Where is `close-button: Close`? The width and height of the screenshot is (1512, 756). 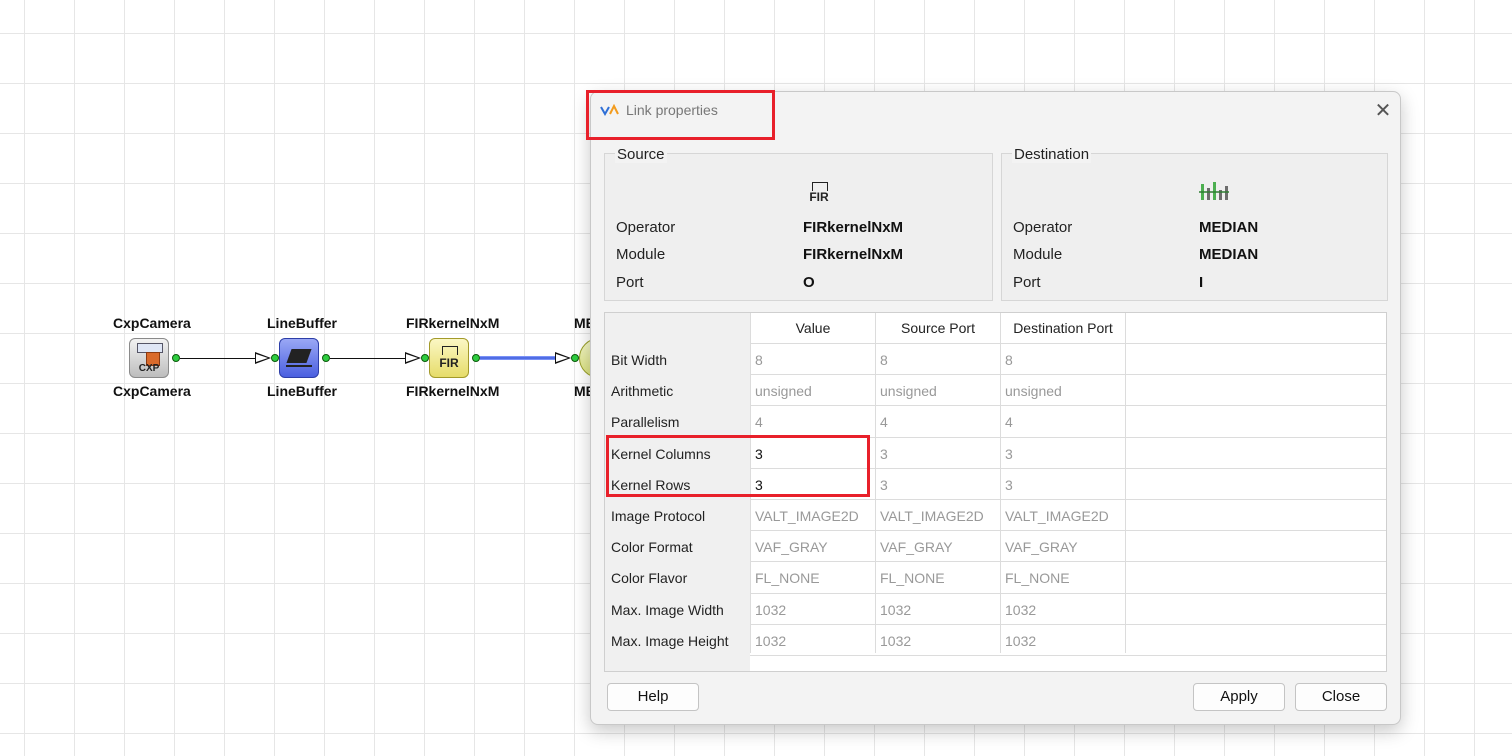
close-button: Close is located at coordinates (1341, 697).